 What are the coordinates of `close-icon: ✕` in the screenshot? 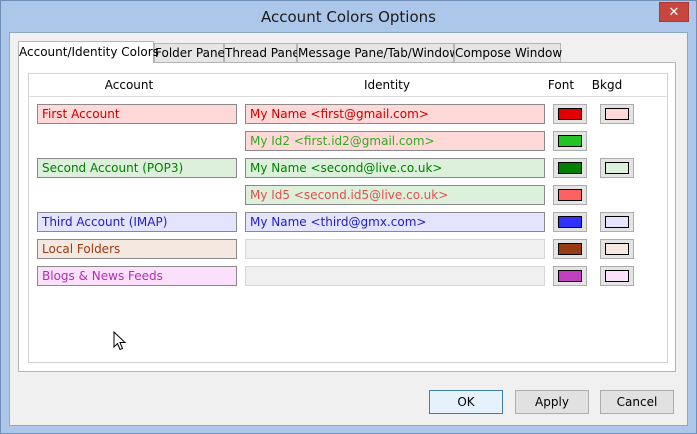 It's located at (674, 12).